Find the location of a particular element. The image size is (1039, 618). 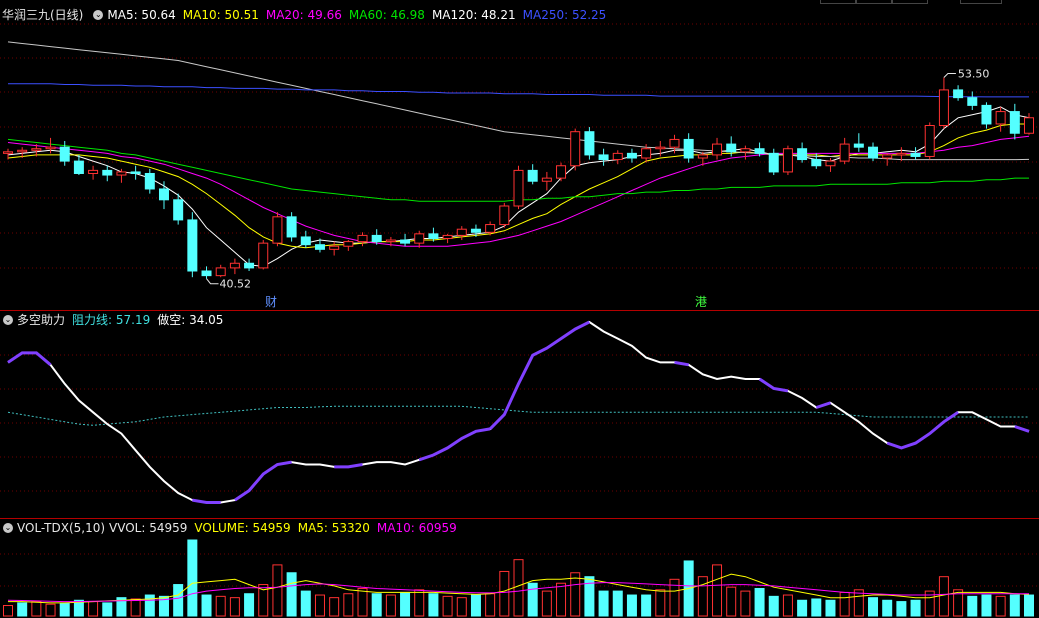

low-marker-line is located at coordinates (212, 281).